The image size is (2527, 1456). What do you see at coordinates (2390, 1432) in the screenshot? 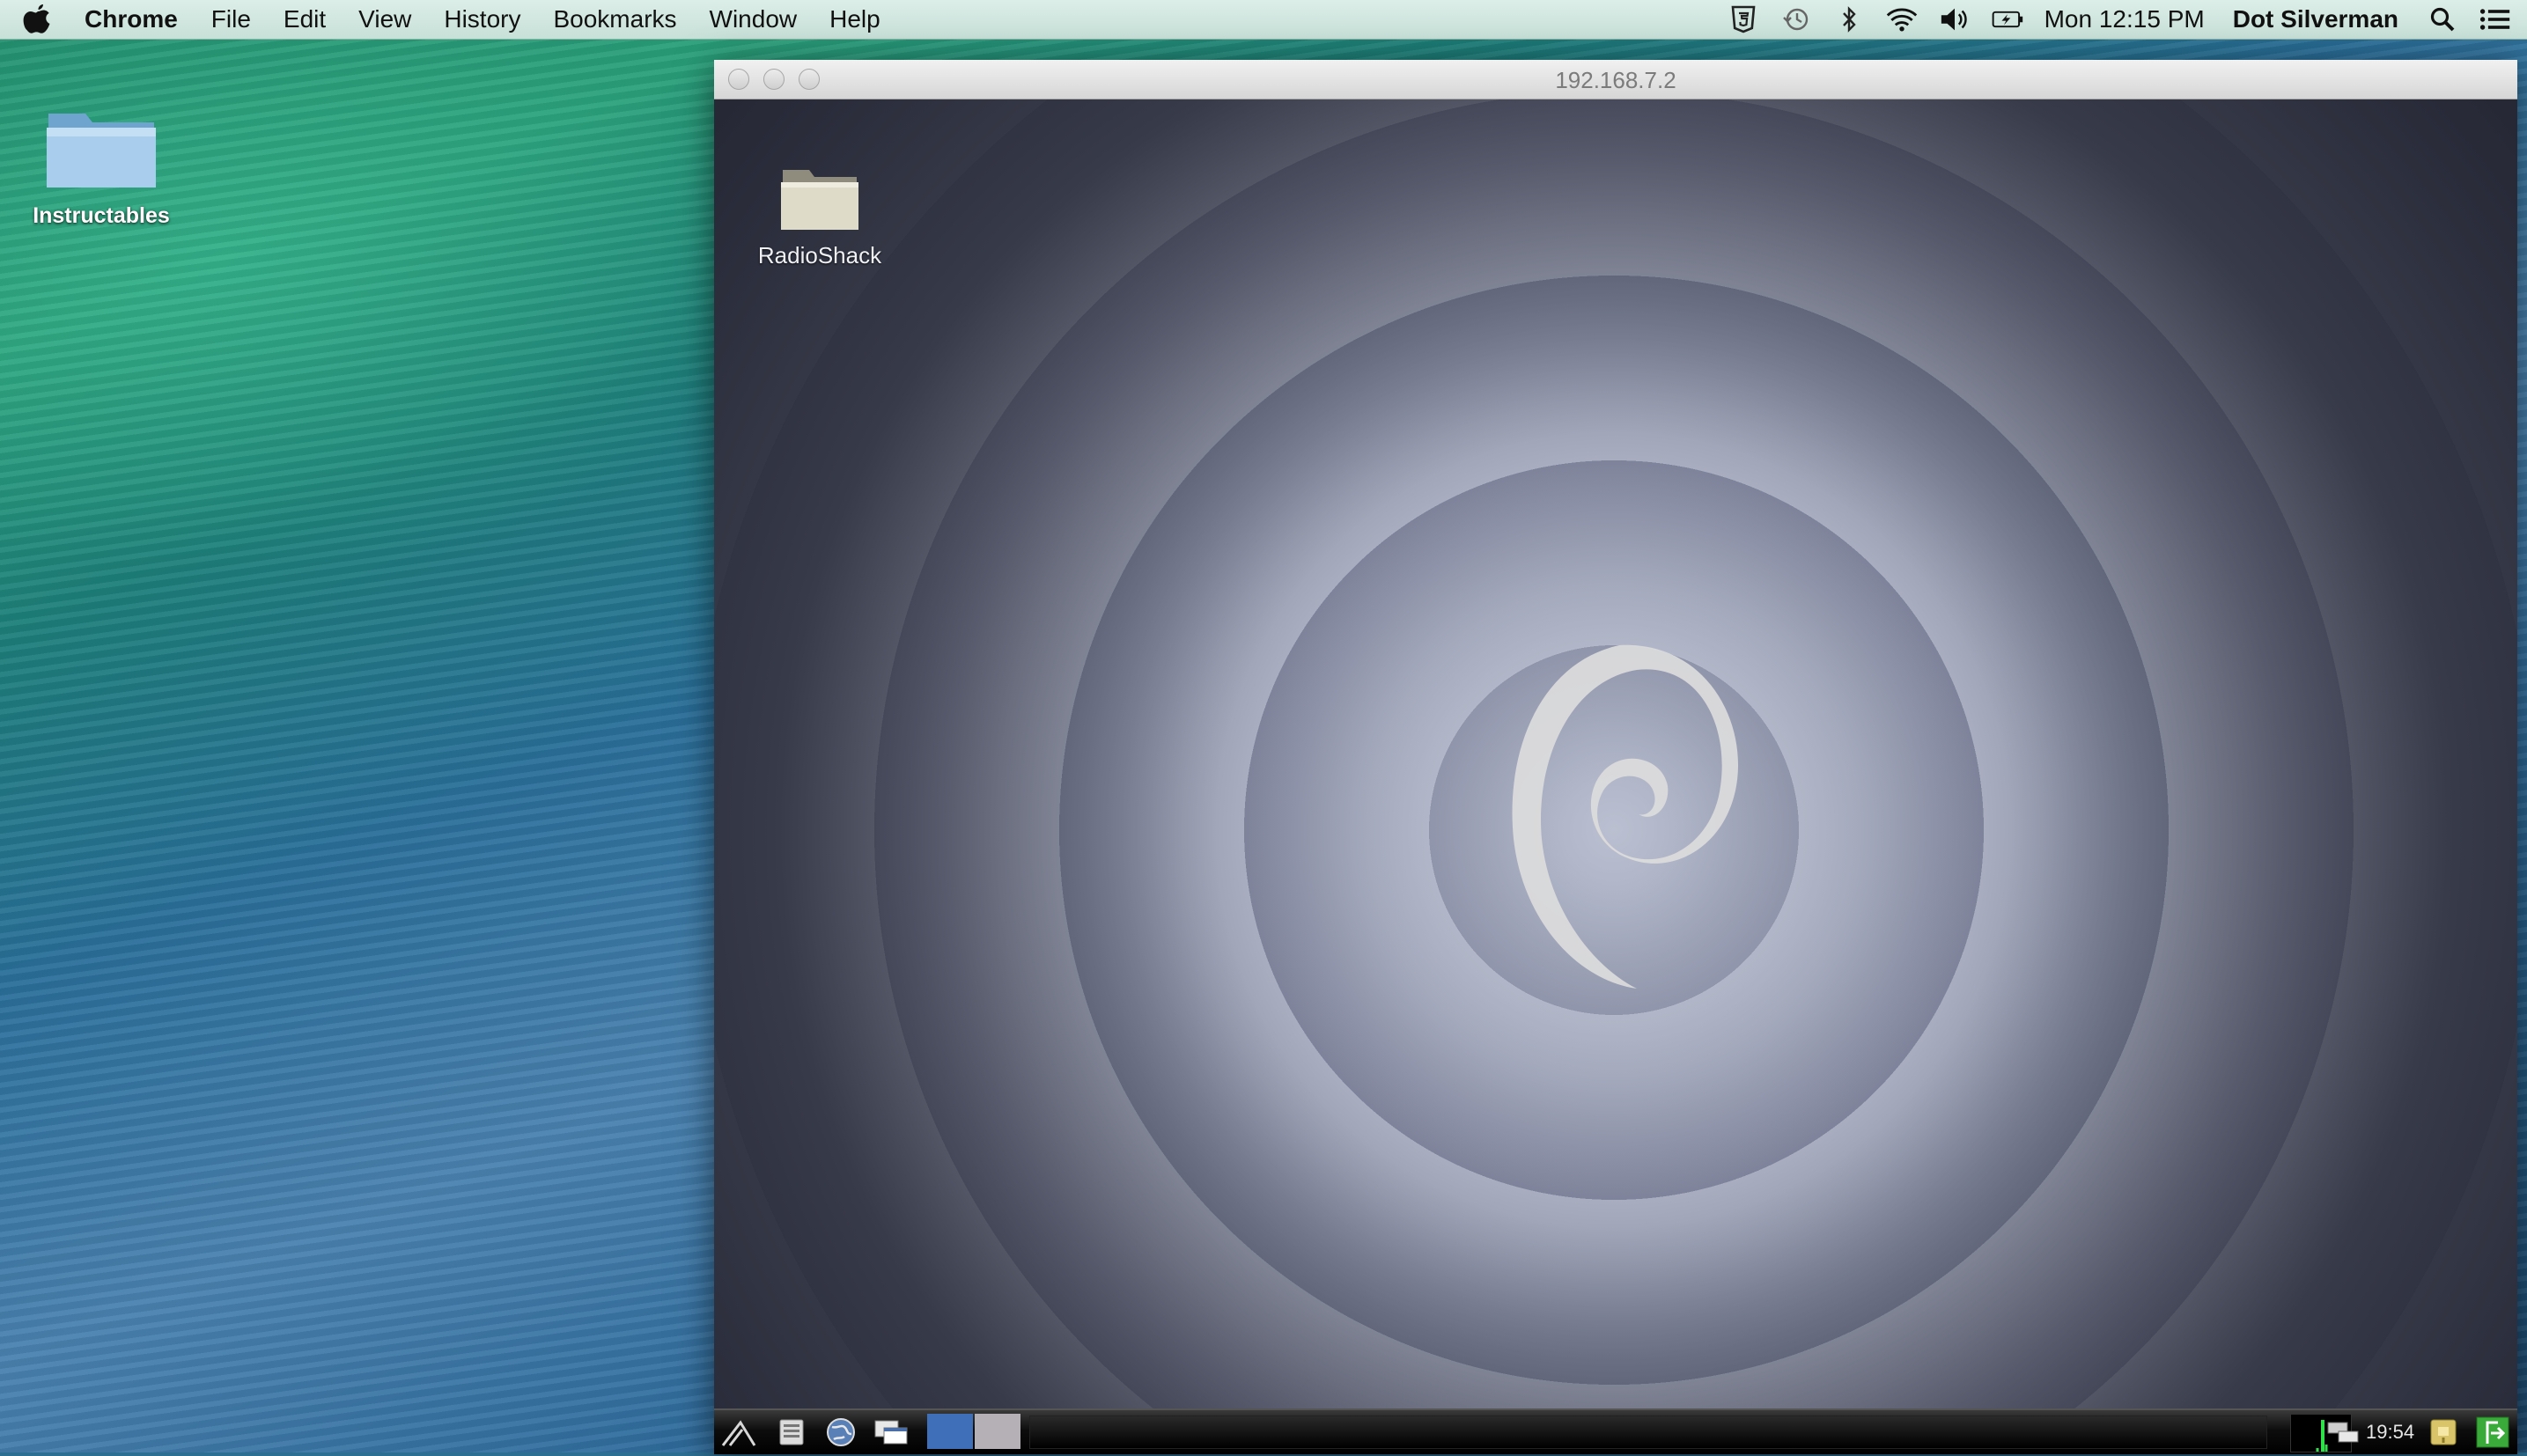
I see `panel-clock: 19:54` at bounding box center [2390, 1432].